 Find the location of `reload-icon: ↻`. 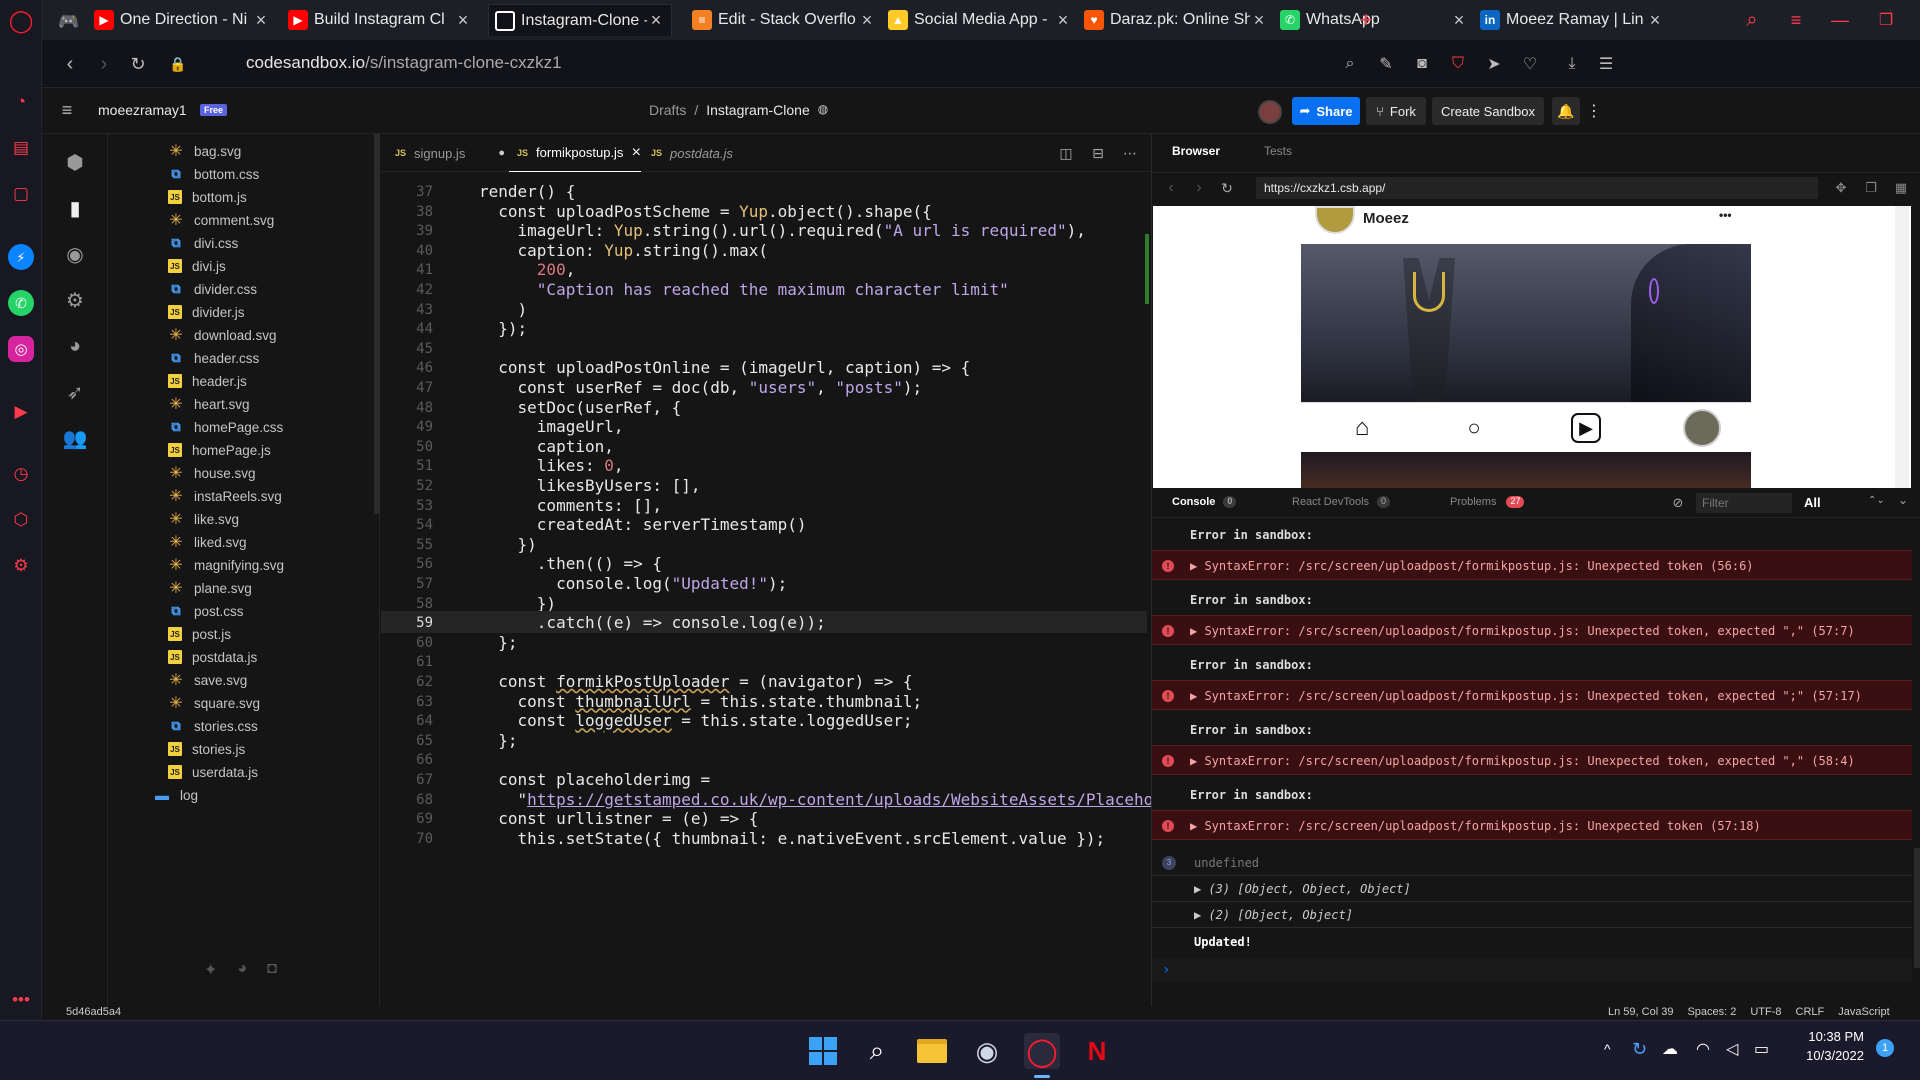

reload-icon: ↻ is located at coordinates (138, 64).